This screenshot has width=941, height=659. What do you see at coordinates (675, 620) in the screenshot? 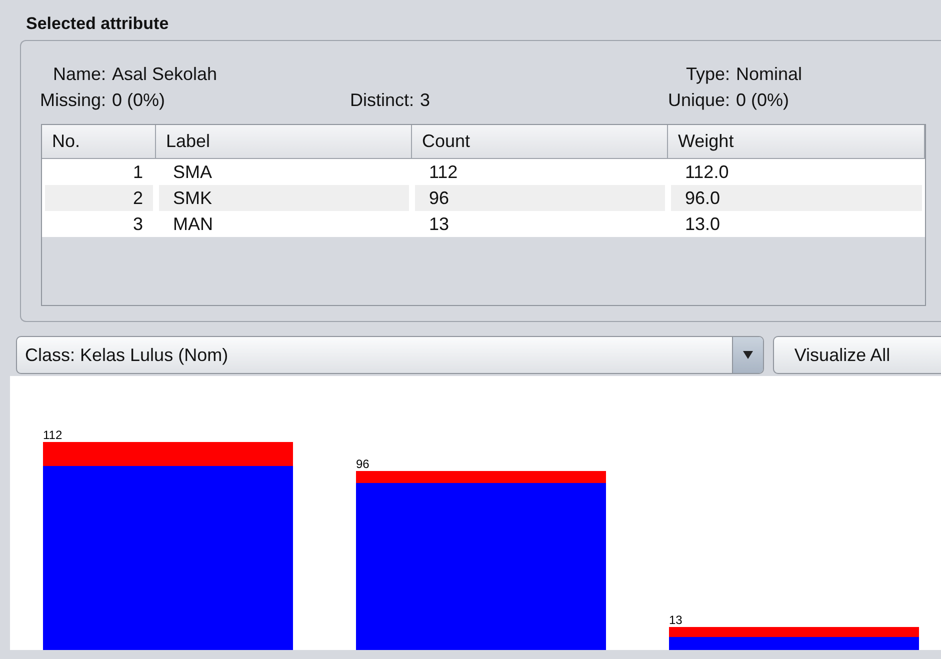
I see `bar-value-label: 13` at bounding box center [675, 620].